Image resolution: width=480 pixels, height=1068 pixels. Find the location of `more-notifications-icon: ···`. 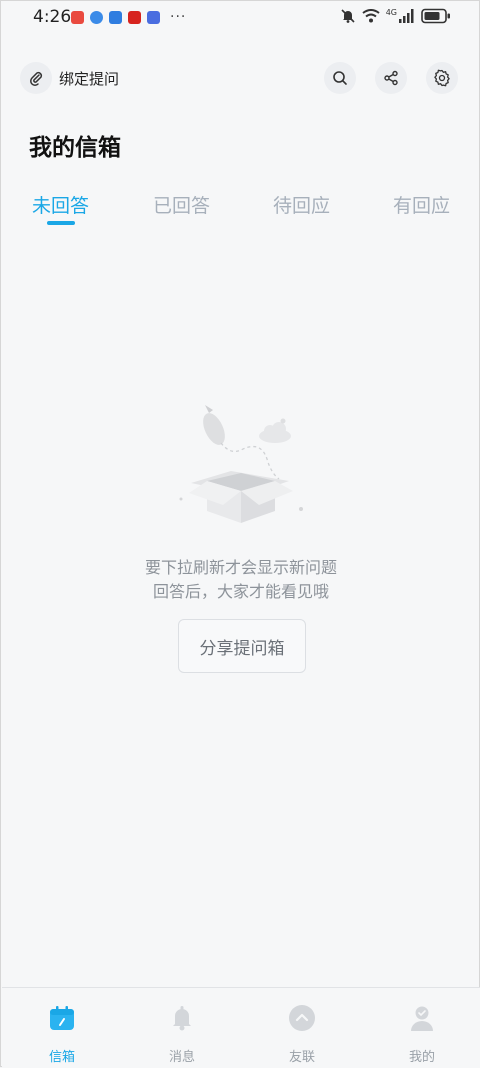

more-notifications-icon: ··· is located at coordinates (178, 17).